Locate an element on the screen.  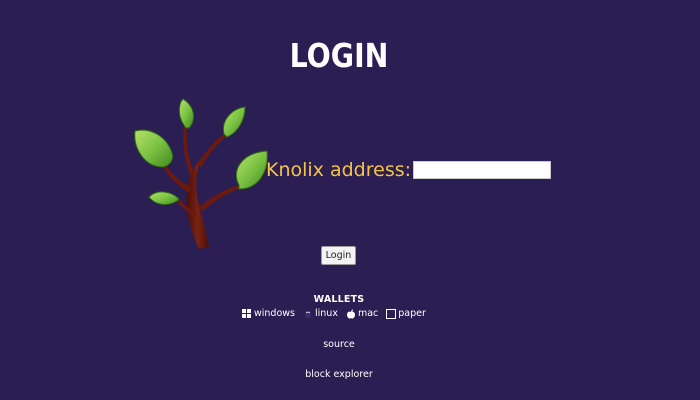
wallets-list: windows linux mac paper is located at coordinates (338, 313).